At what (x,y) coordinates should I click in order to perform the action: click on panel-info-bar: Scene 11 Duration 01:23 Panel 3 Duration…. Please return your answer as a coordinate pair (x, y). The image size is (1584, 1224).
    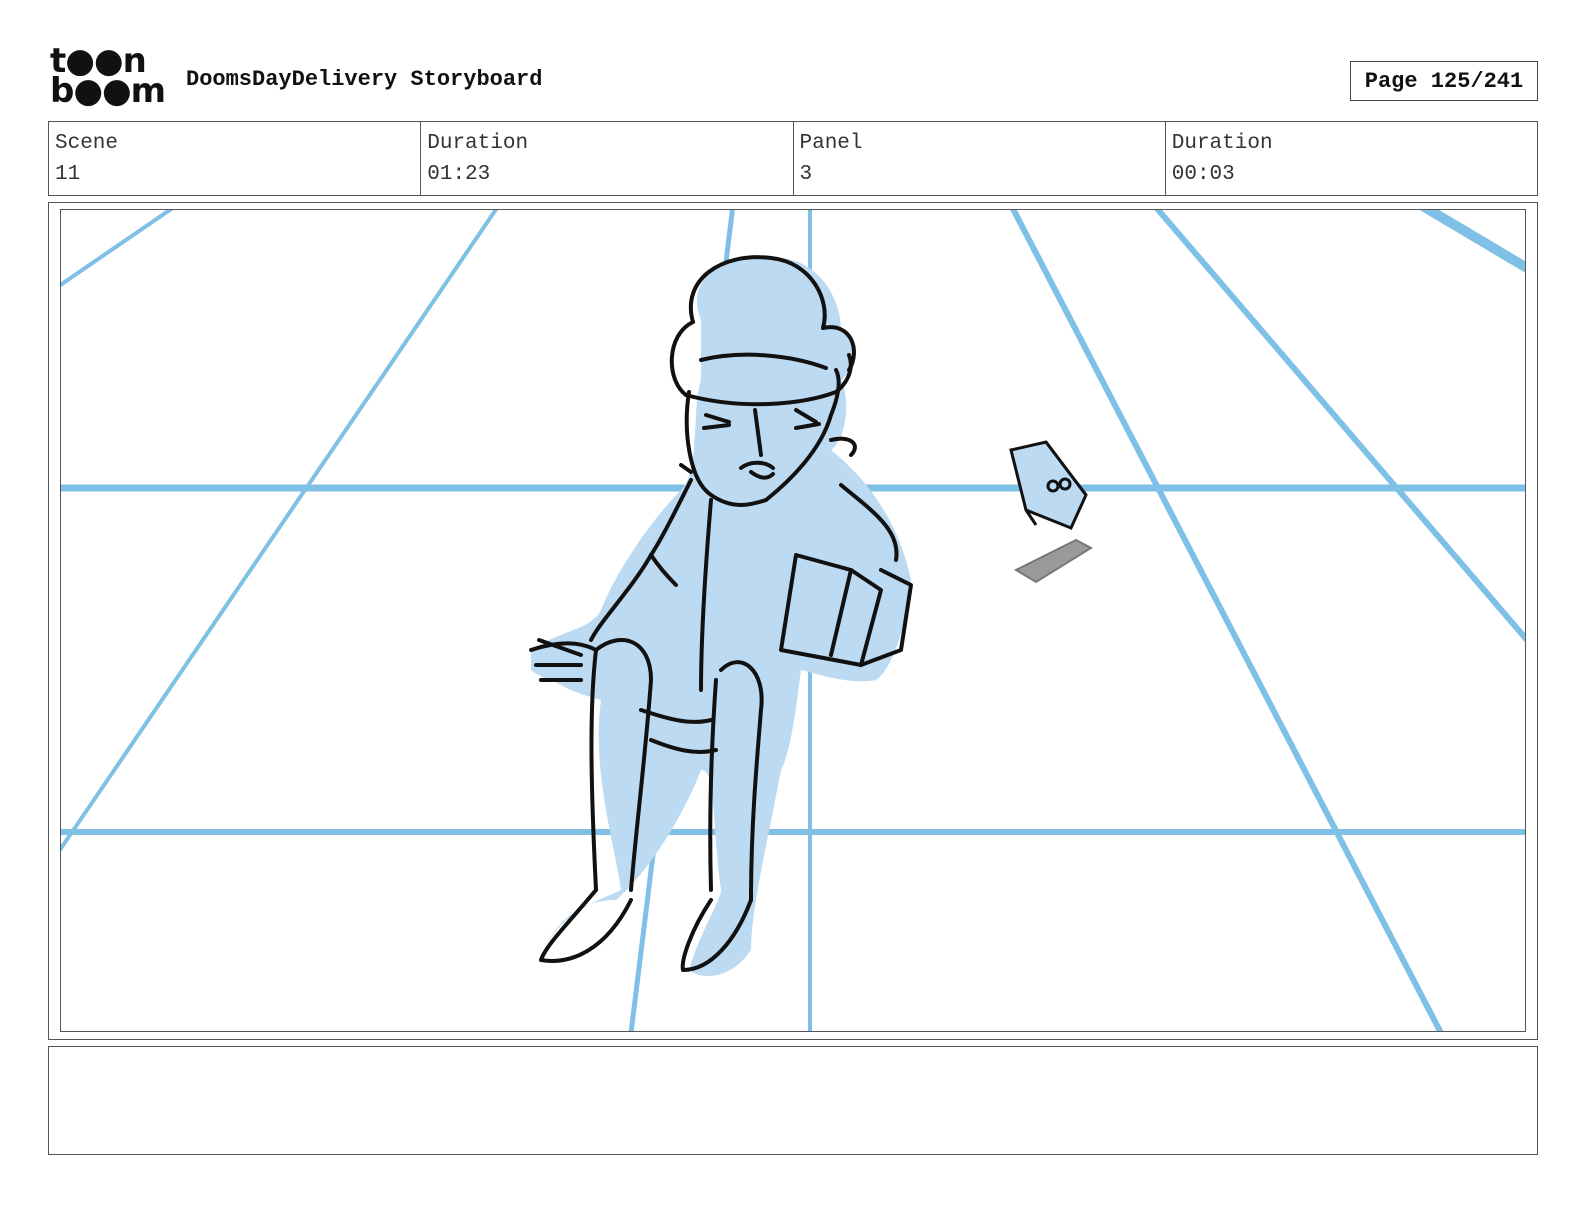
    Looking at the image, I should click on (793, 158).